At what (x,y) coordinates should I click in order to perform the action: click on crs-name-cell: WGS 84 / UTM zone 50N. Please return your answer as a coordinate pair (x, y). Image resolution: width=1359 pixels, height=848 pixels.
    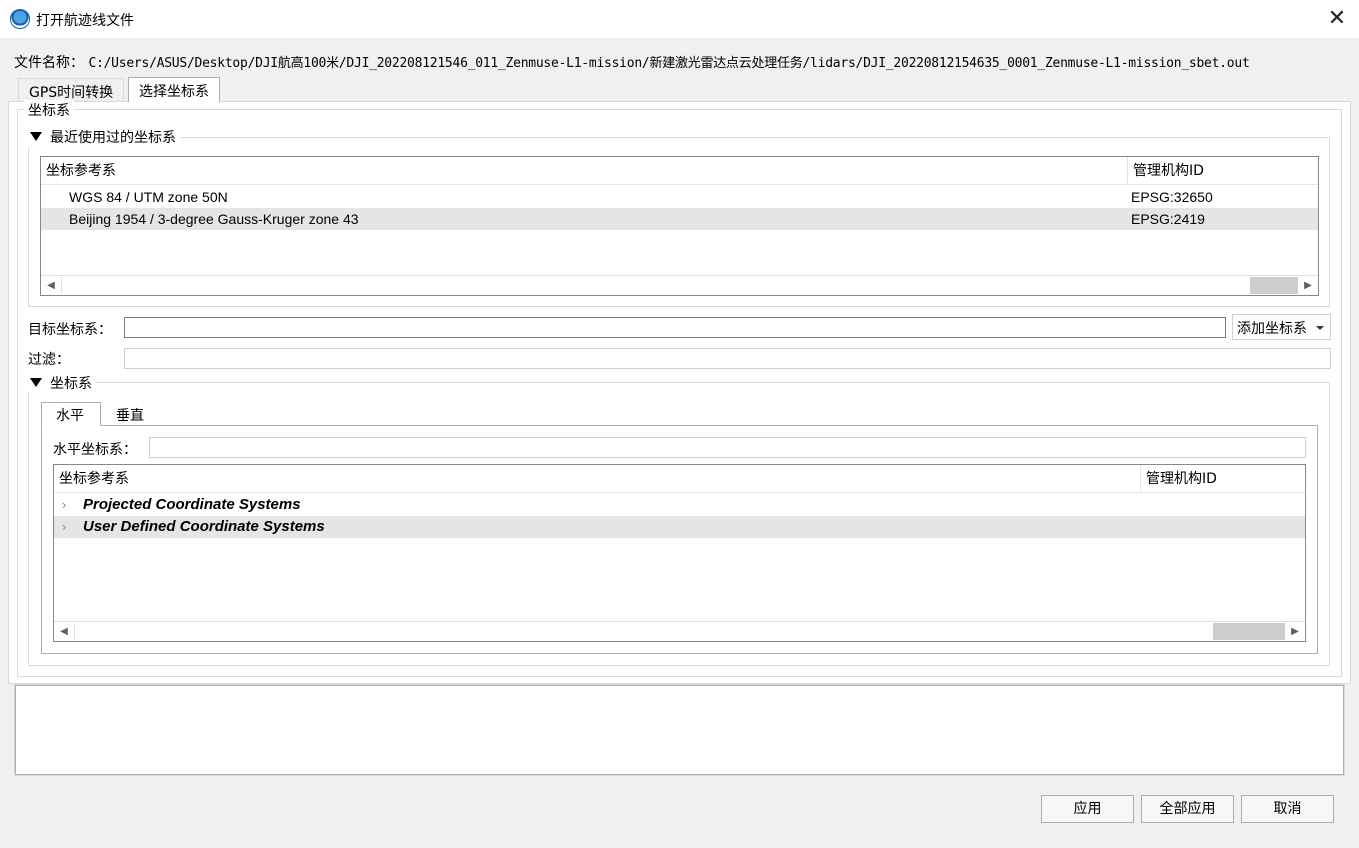
    Looking at the image, I should click on (148, 197).